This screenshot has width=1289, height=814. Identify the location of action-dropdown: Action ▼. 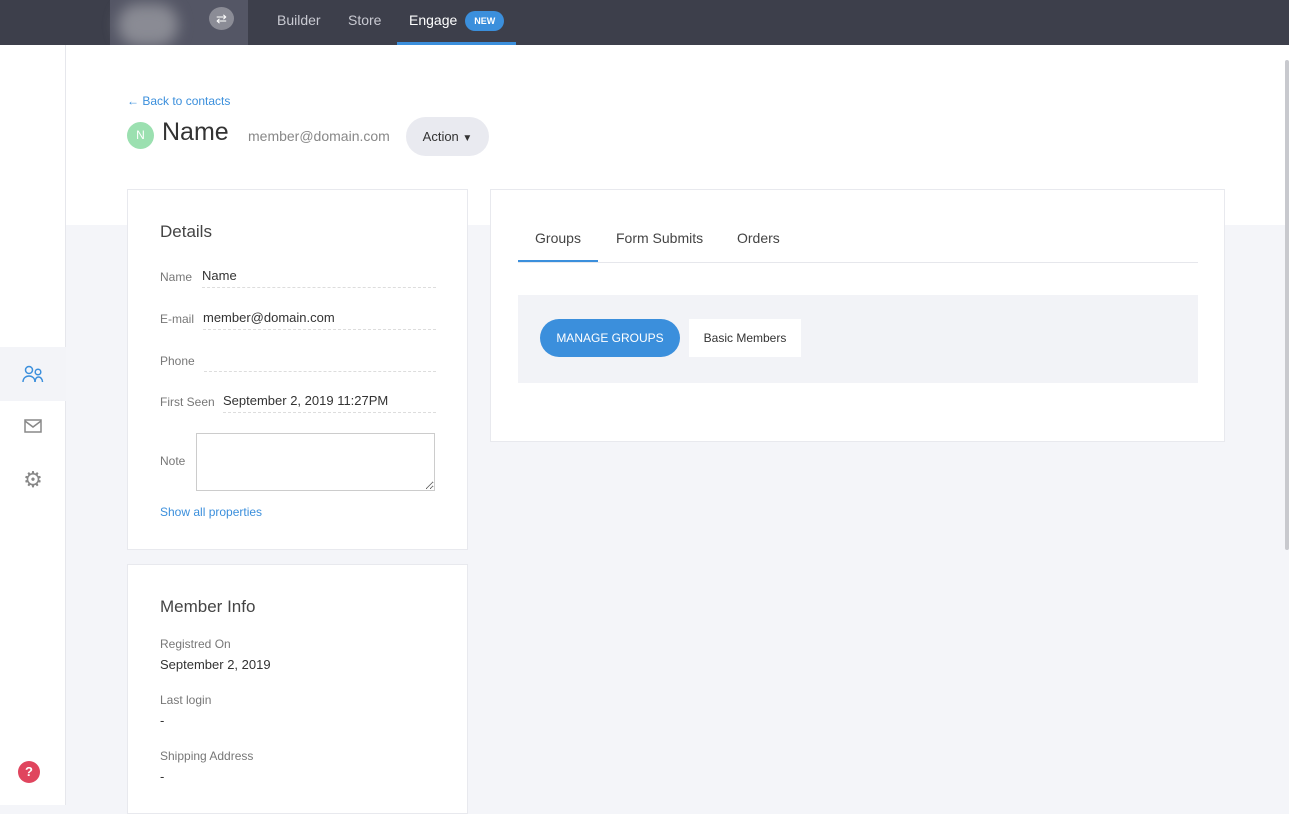
(447, 136).